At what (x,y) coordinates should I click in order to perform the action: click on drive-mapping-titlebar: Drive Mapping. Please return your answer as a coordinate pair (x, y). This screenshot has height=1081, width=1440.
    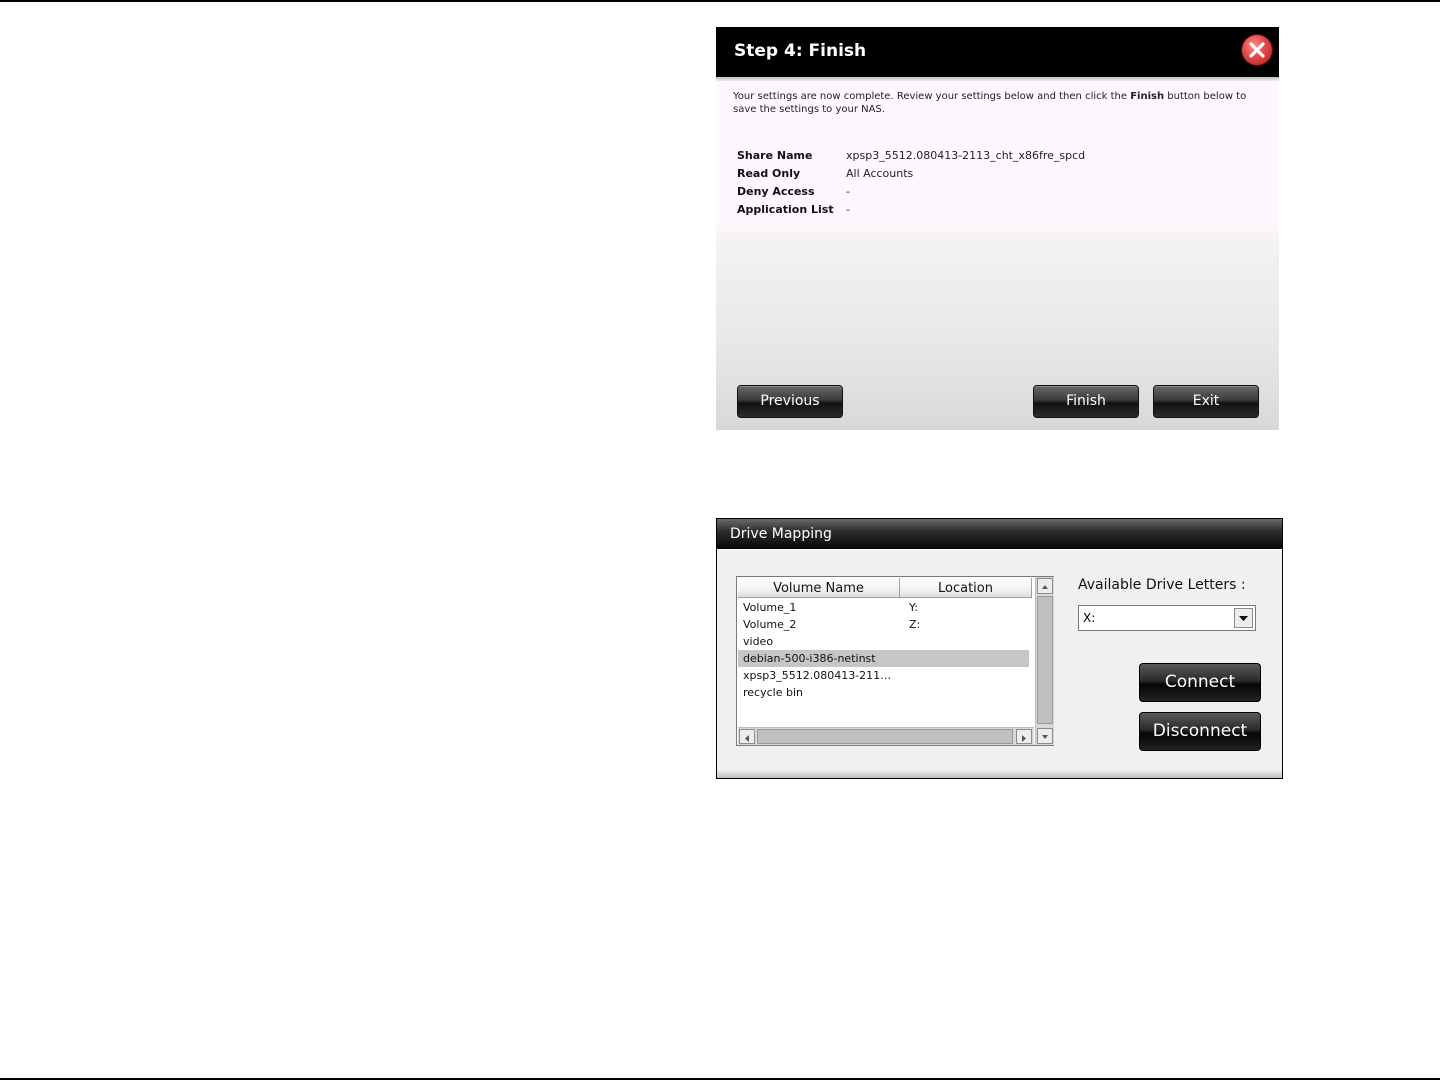
    Looking at the image, I should click on (999, 534).